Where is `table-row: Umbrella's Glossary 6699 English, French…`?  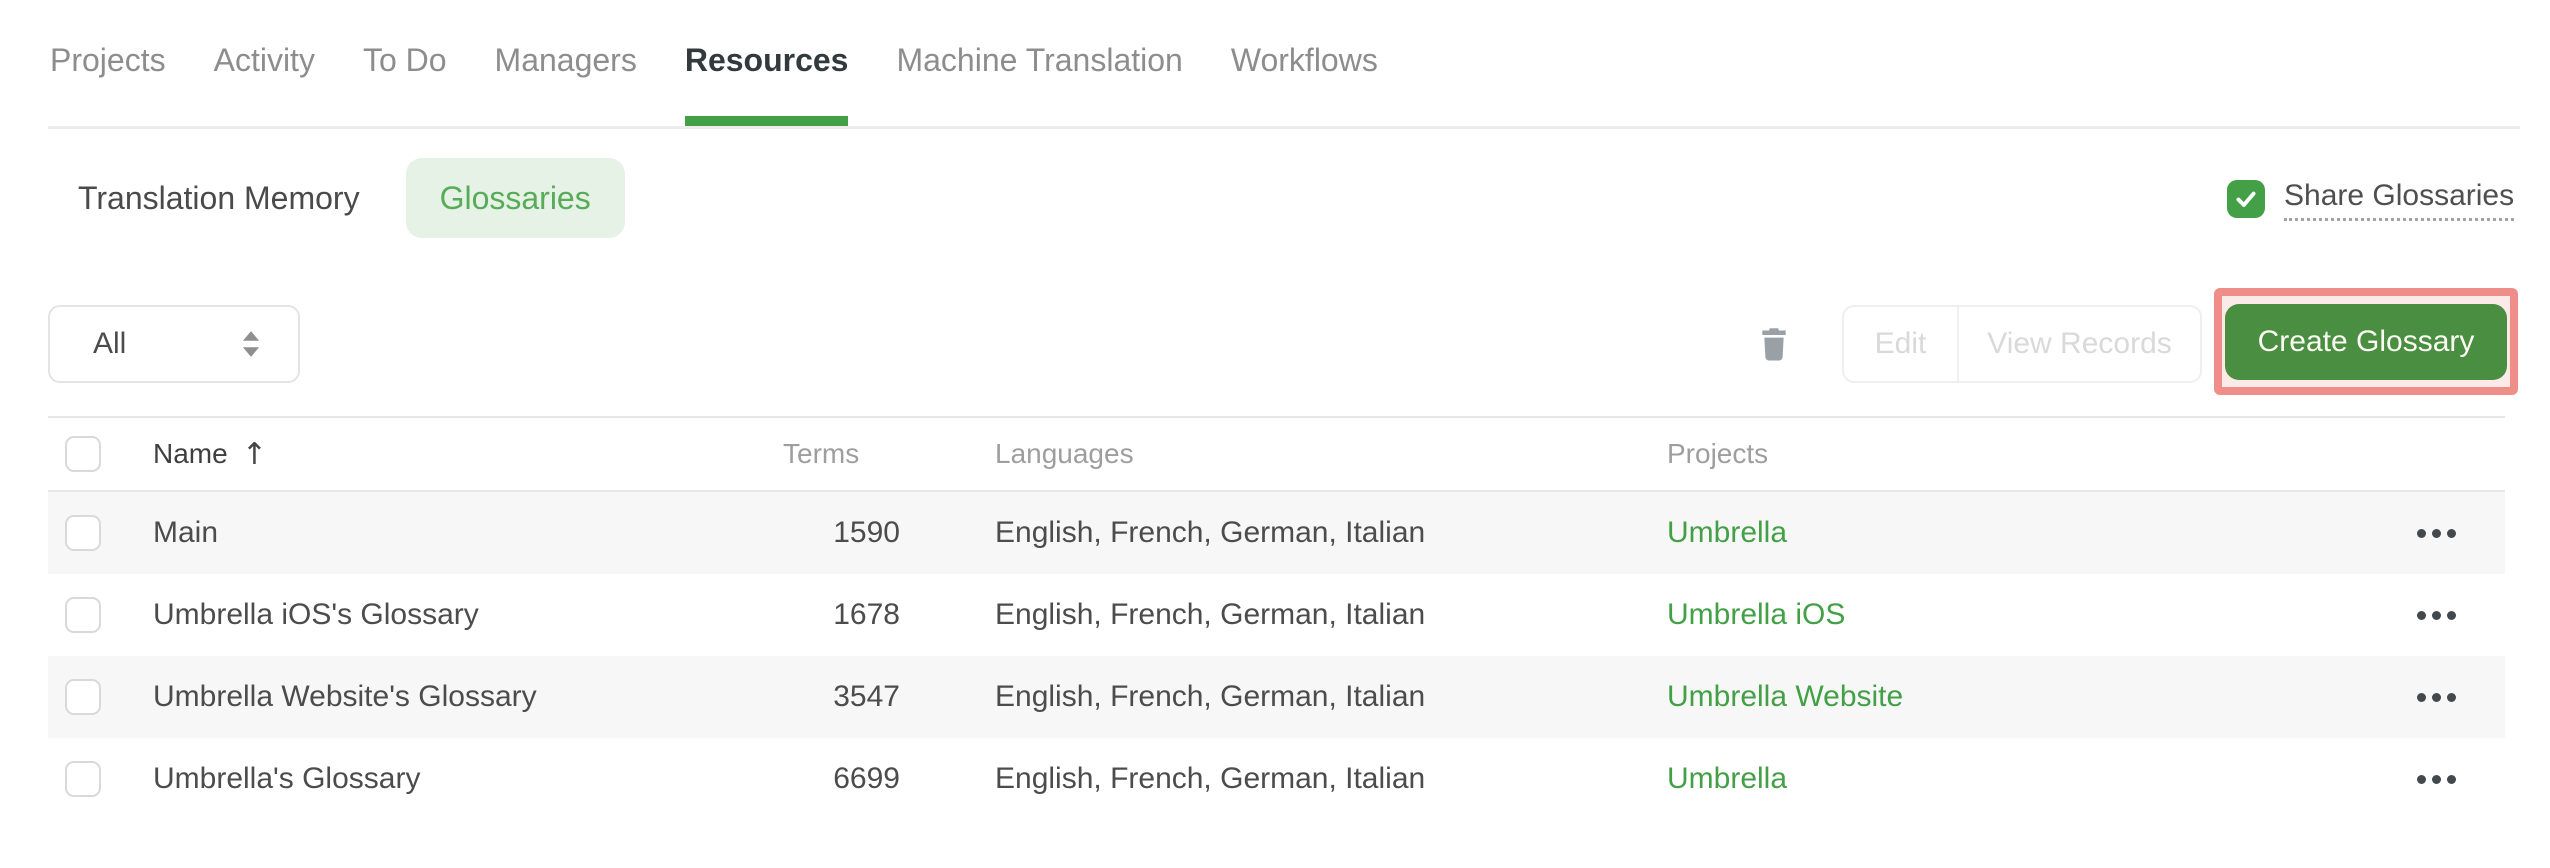 table-row: Umbrella's Glossary 6699 English, French… is located at coordinates (1276, 779).